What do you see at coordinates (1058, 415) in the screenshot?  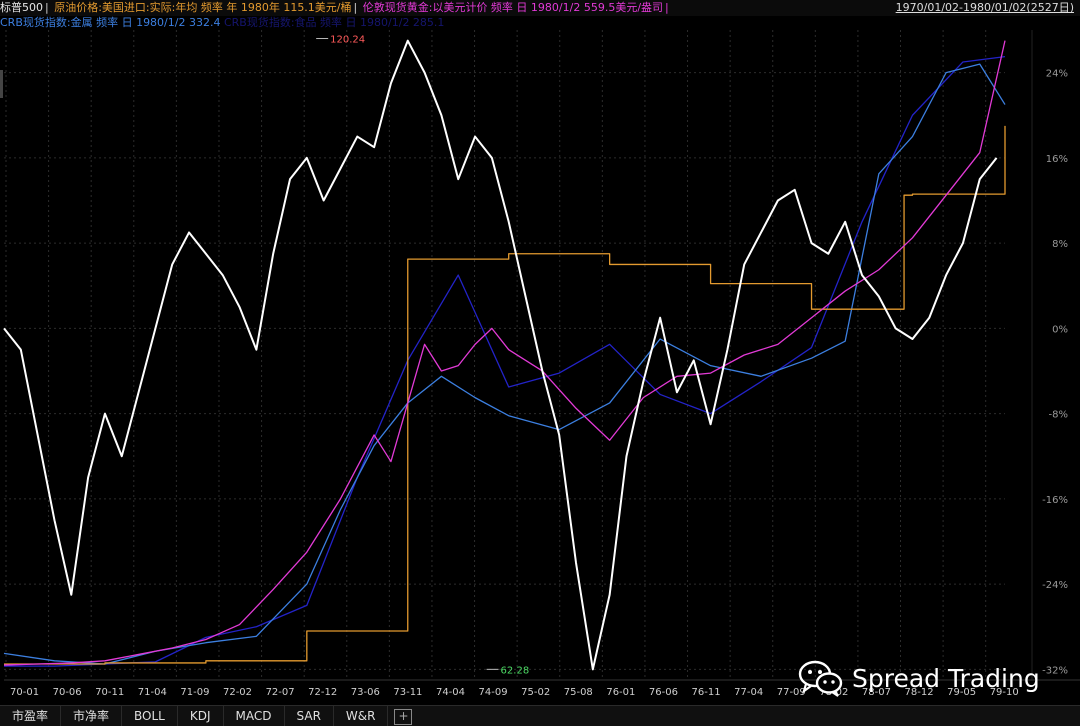 I see `y-tick-label: -8%` at bounding box center [1058, 415].